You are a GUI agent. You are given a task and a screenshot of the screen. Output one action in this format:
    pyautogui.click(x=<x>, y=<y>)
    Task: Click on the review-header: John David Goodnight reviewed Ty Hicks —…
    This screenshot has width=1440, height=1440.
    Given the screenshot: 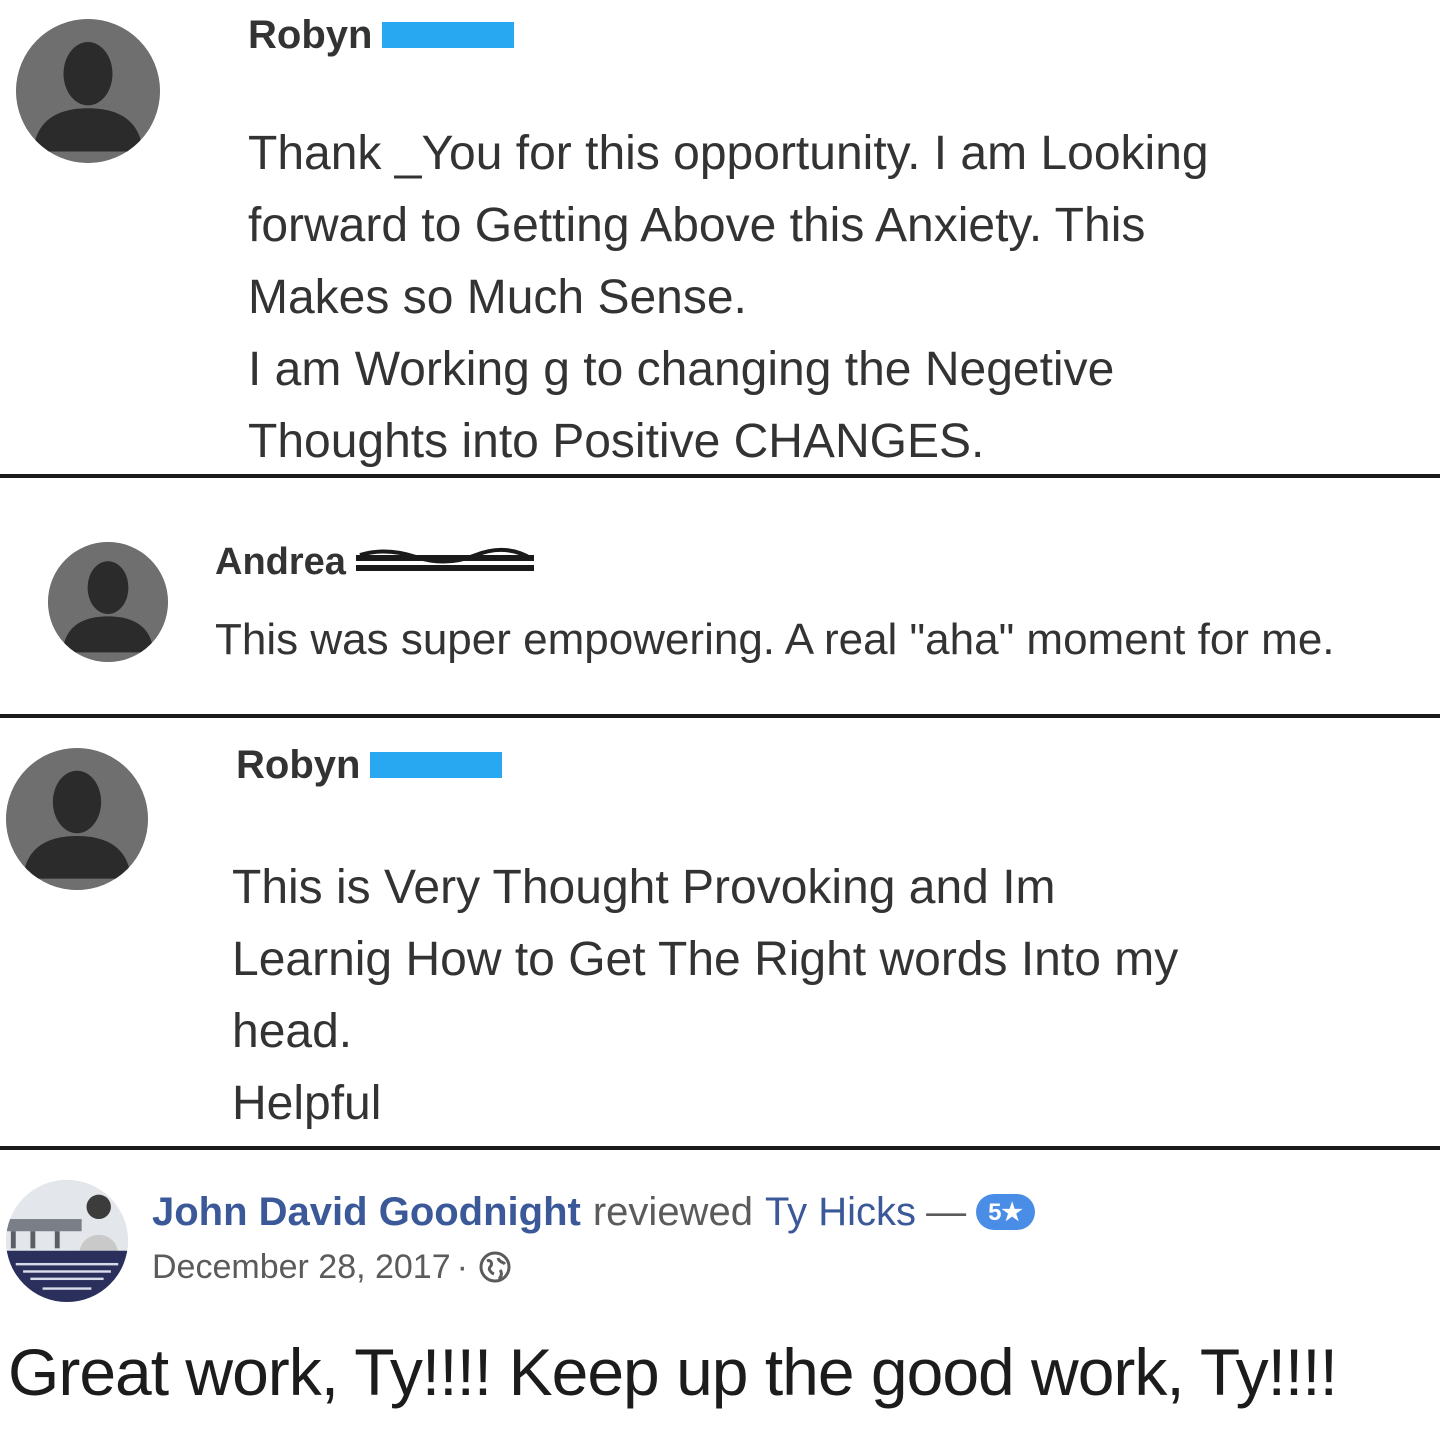 What is the action you would take?
    pyautogui.click(x=593, y=1212)
    